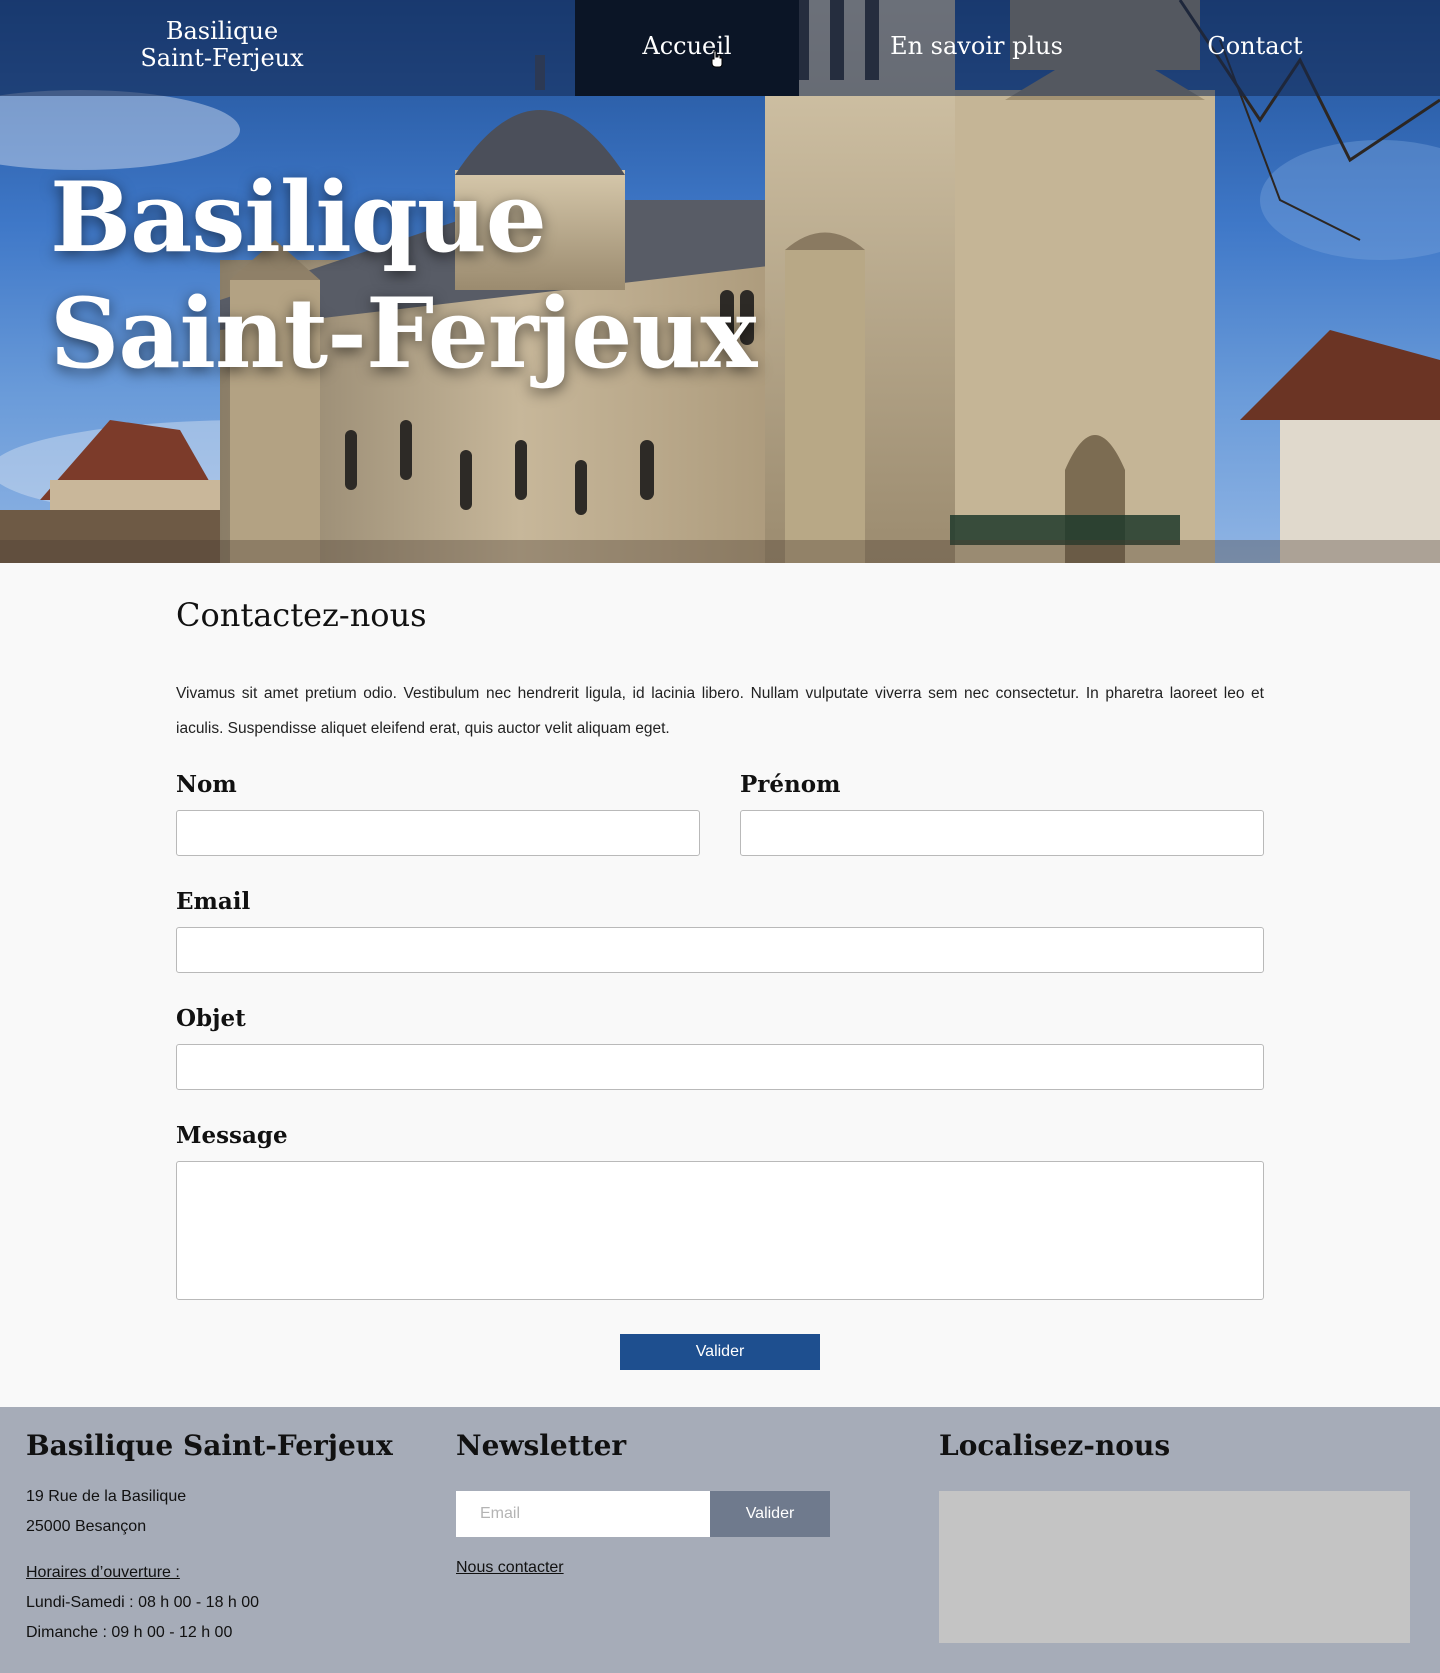  Describe the element at coordinates (211, 1018) in the screenshot. I see `objet-label: Objet` at that location.